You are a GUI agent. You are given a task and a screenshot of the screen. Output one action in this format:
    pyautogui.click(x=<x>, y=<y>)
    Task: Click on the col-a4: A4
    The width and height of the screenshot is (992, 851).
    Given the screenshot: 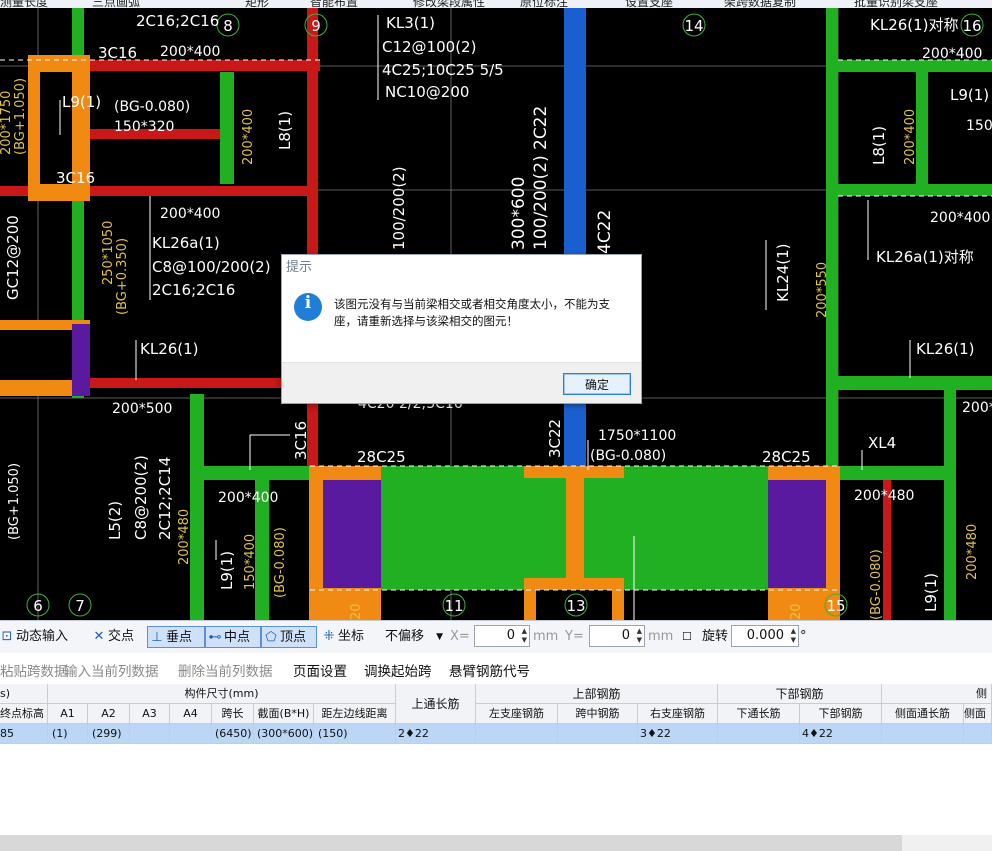 What is the action you would take?
    pyautogui.click(x=191, y=714)
    